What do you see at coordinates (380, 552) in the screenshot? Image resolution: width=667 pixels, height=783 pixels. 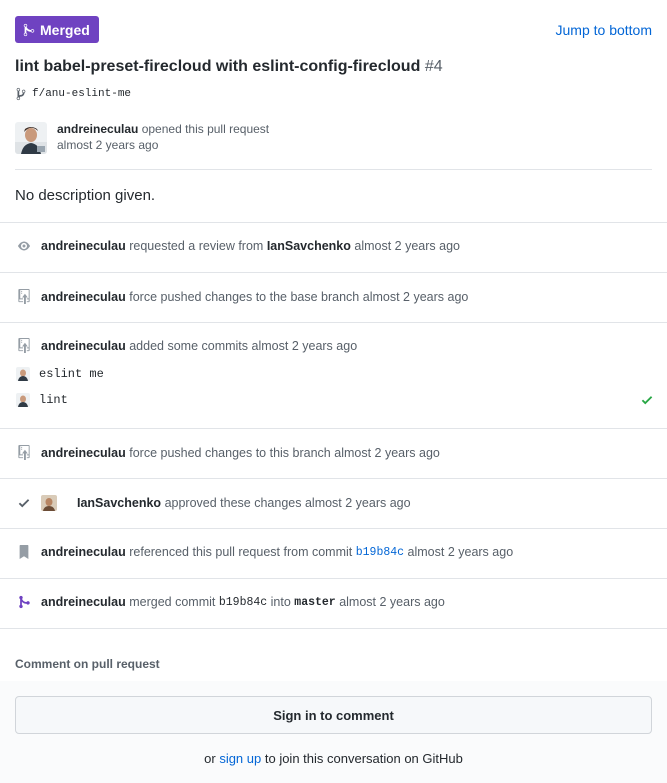 I see `commit-sha-link: b19b84c` at bounding box center [380, 552].